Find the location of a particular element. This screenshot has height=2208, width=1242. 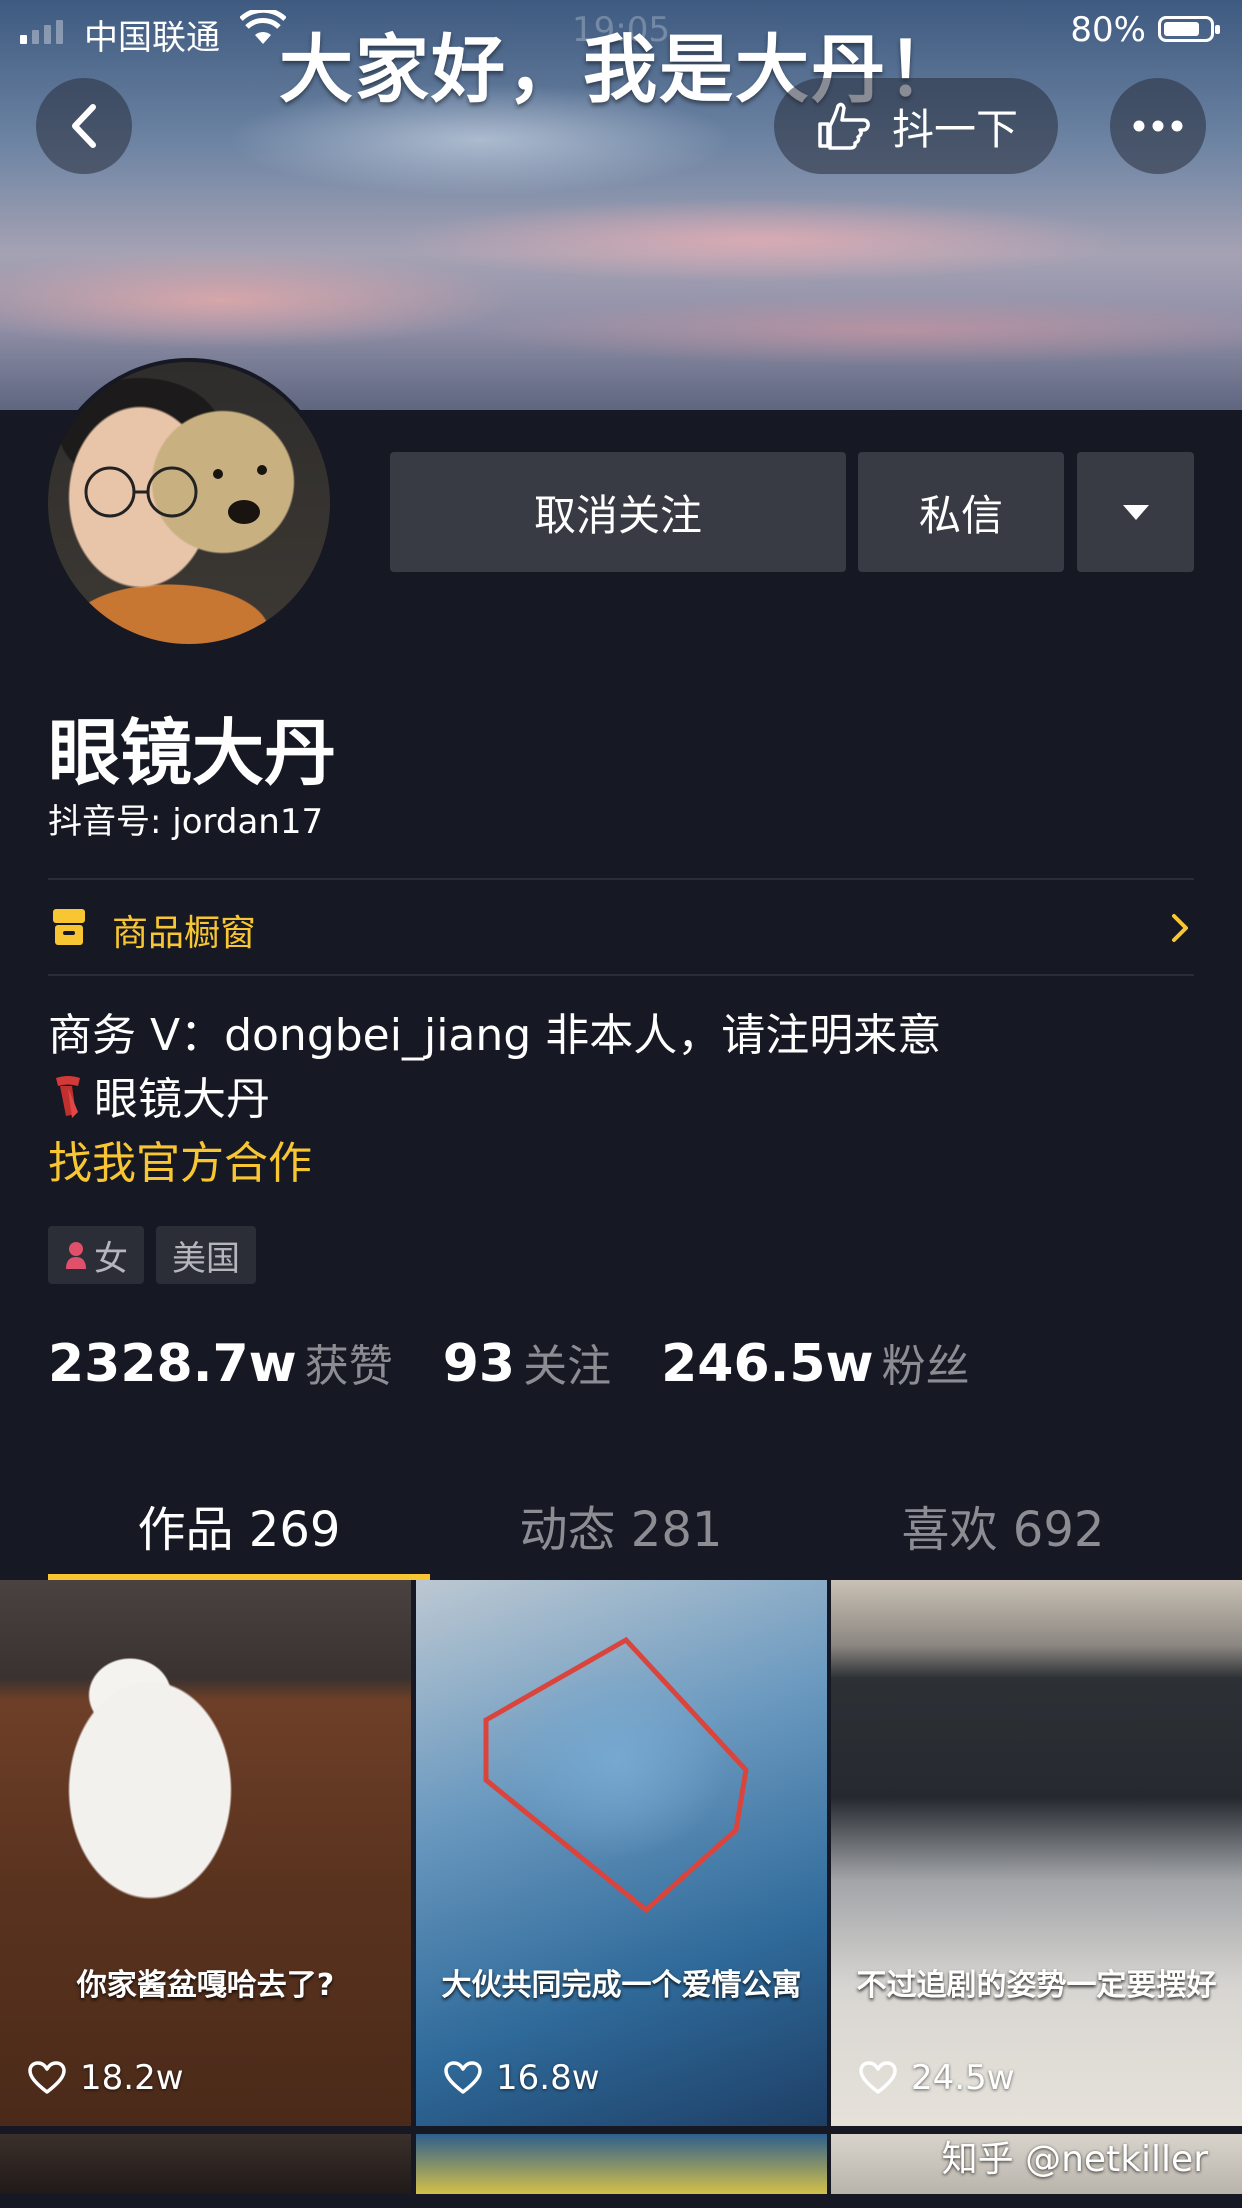

bio-line-2: 眼镜大丹 is located at coordinates (494, 1100).